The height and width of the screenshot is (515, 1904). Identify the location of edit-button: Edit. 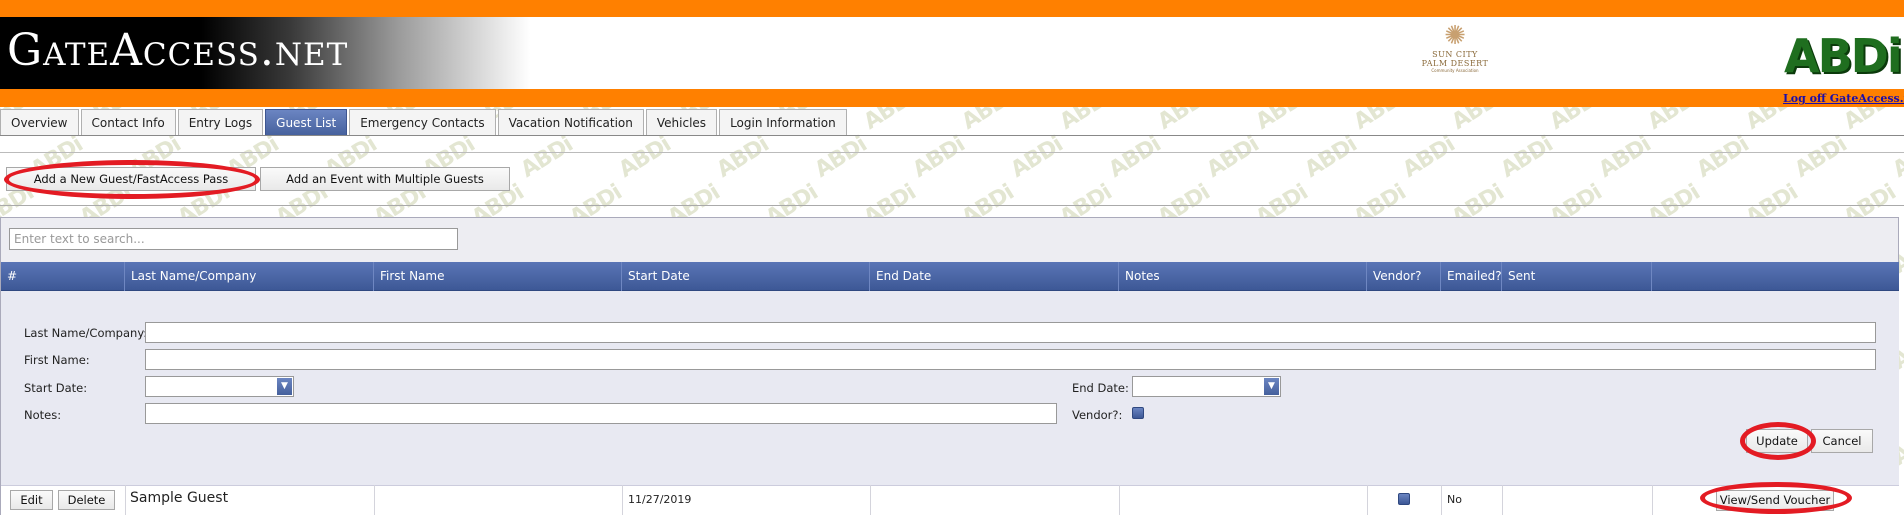
(31, 500).